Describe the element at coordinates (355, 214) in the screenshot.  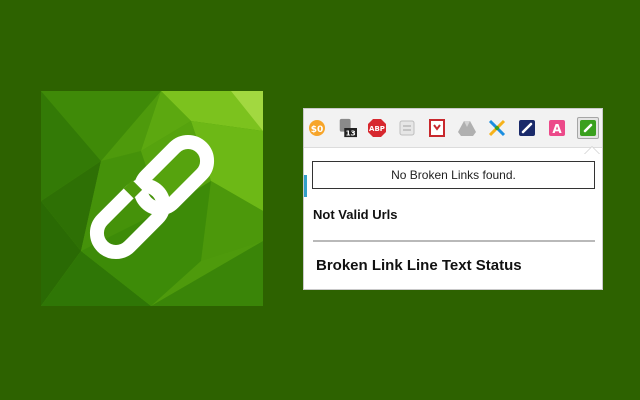
I see `invalid-urls-heading: Not Valid Urls` at that location.